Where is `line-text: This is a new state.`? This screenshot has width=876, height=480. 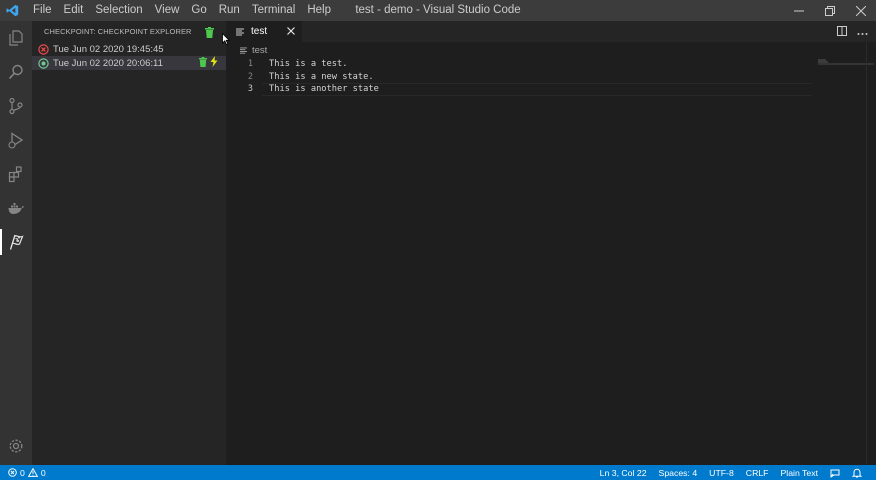
line-text: This is a new state. is located at coordinates (321, 76).